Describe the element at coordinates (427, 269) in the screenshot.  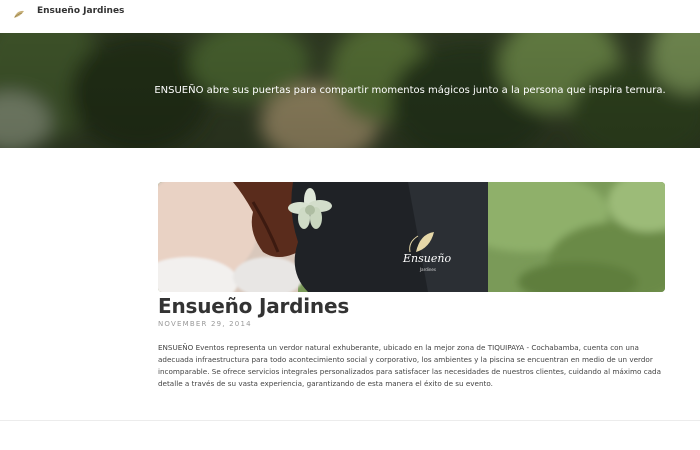
I see `image-logo-subtext: Jardines` at that location.